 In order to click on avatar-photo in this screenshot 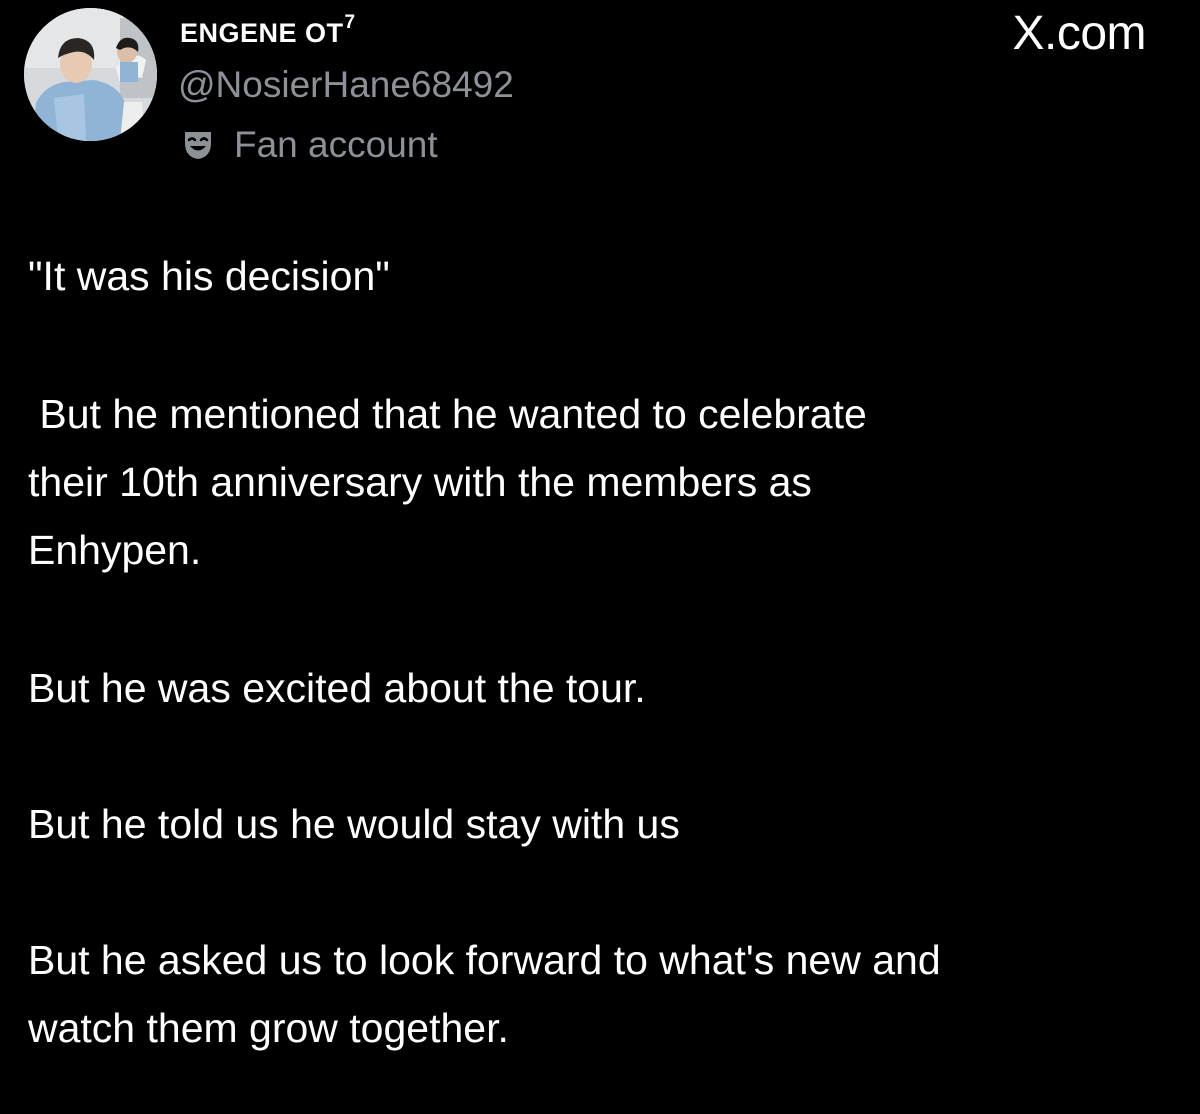, I will do `click(90, 74)`.